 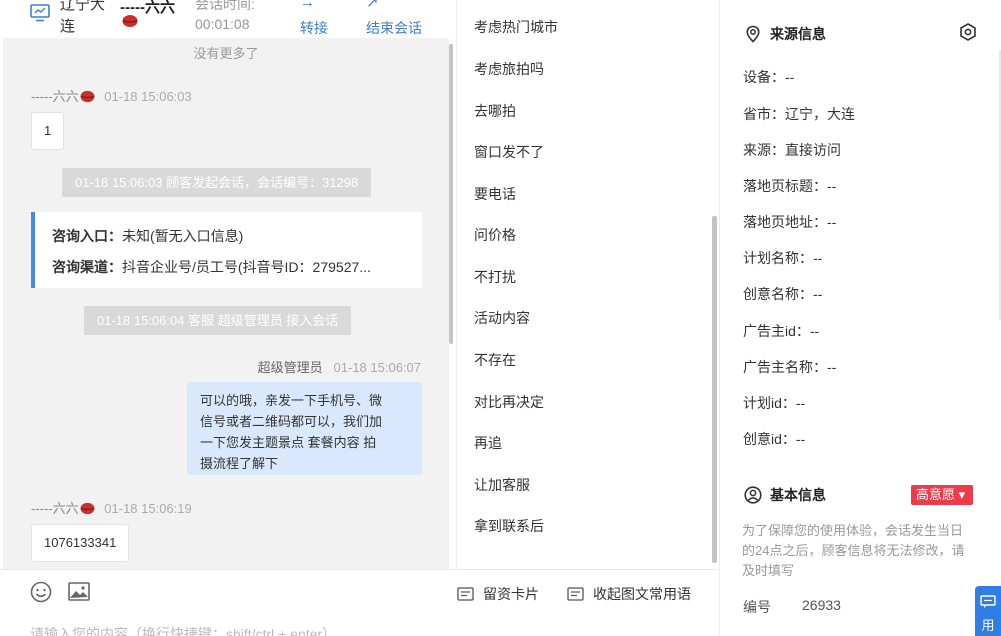 I want to click on phrase-item: 窗口发不了, so click(x=509, y=152).